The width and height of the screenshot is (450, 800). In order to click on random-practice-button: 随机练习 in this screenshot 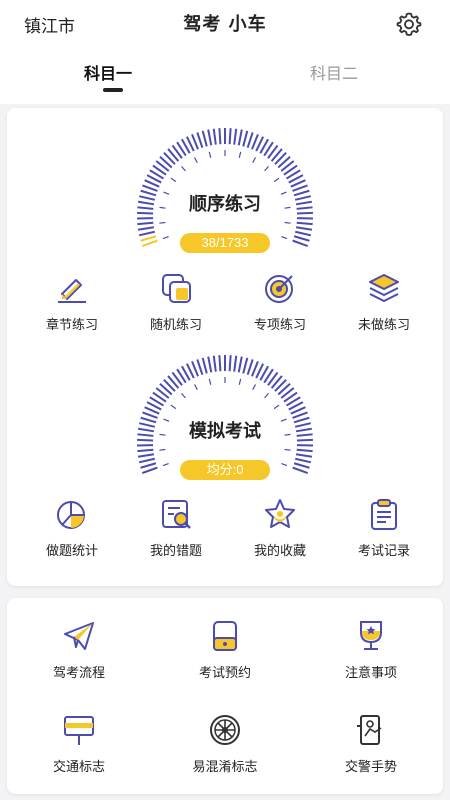, I will do `click(176, 301)`.